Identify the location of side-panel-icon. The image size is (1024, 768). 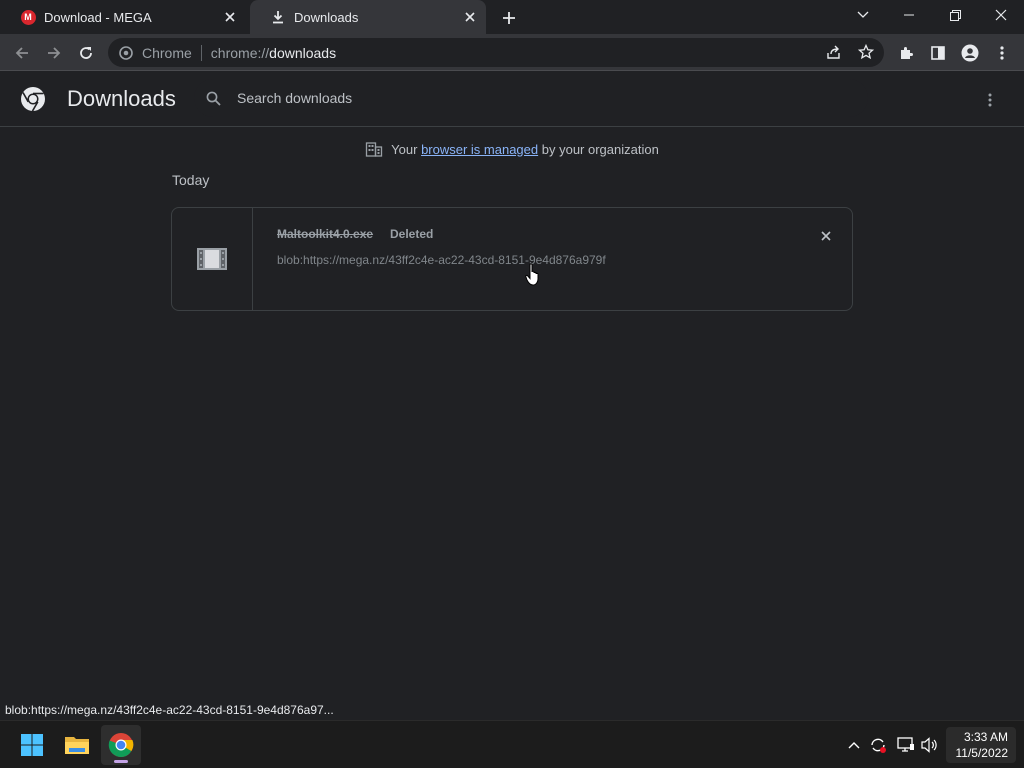
(938, 53).